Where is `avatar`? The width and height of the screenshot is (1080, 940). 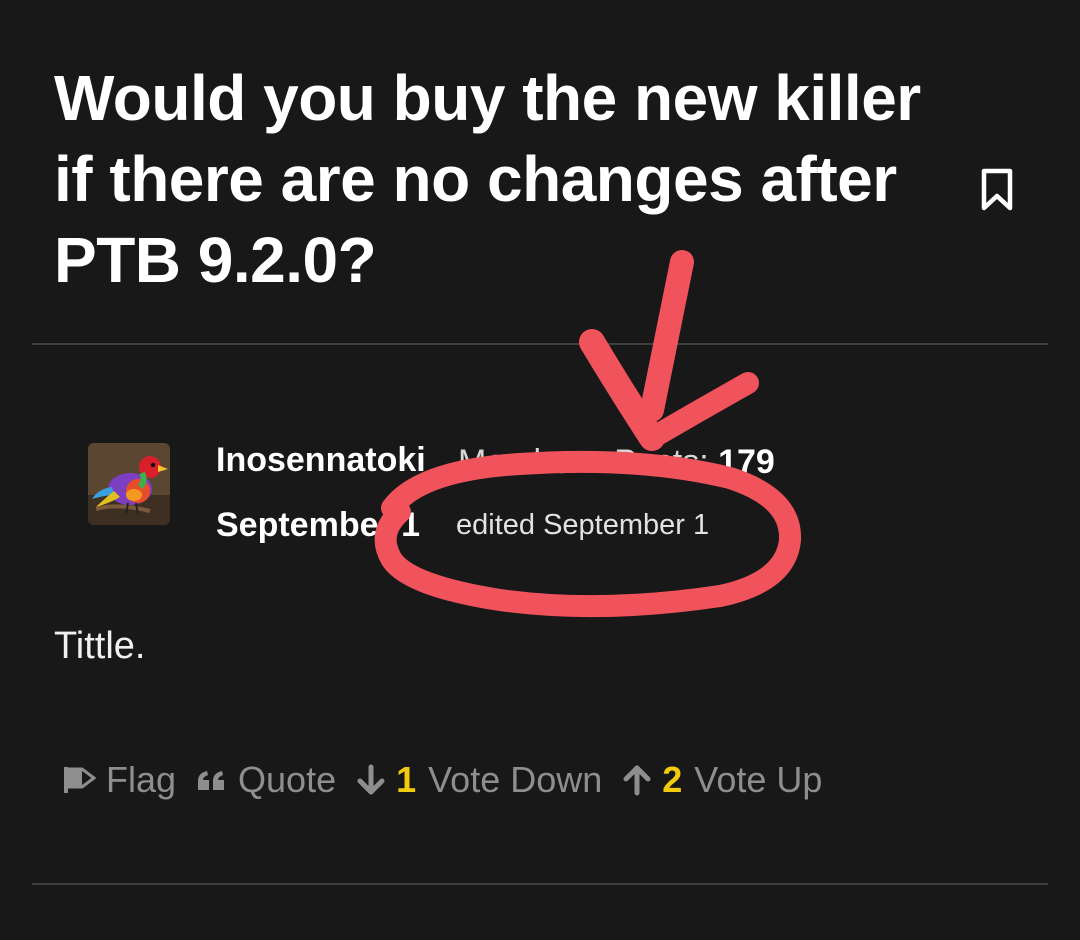 avatar is located at coordinates (129, 484).